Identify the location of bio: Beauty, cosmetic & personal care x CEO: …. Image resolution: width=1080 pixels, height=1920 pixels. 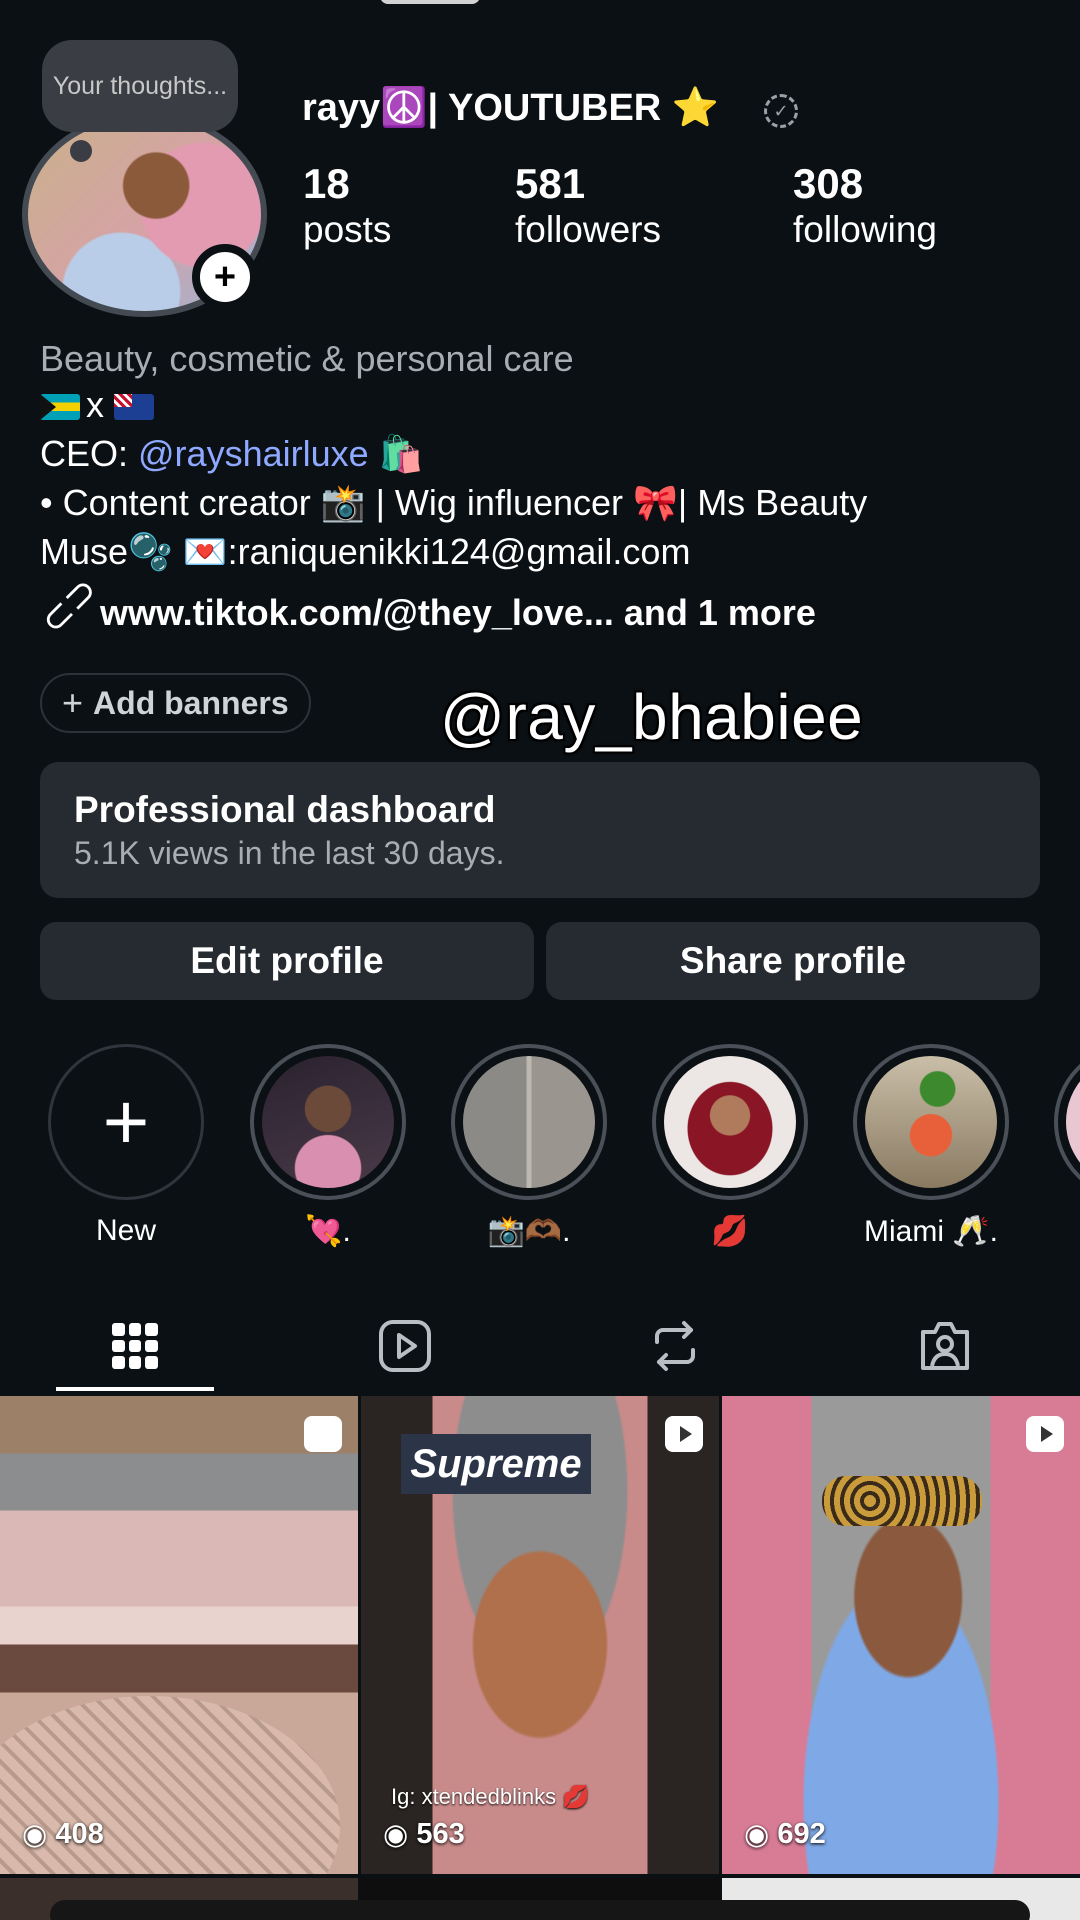
(545, 457).